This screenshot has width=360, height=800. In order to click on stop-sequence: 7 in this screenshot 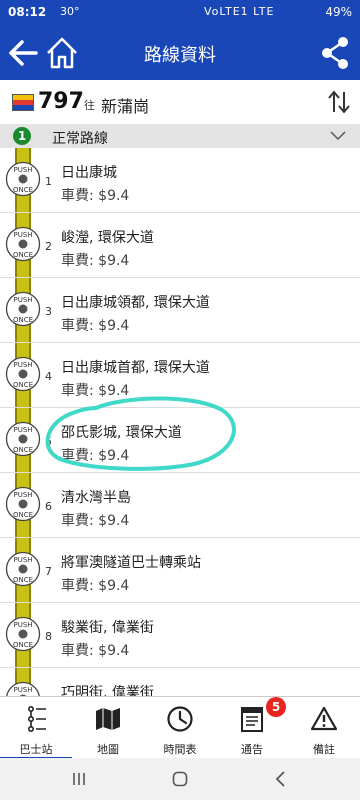, I will do `click(48, 571)`.